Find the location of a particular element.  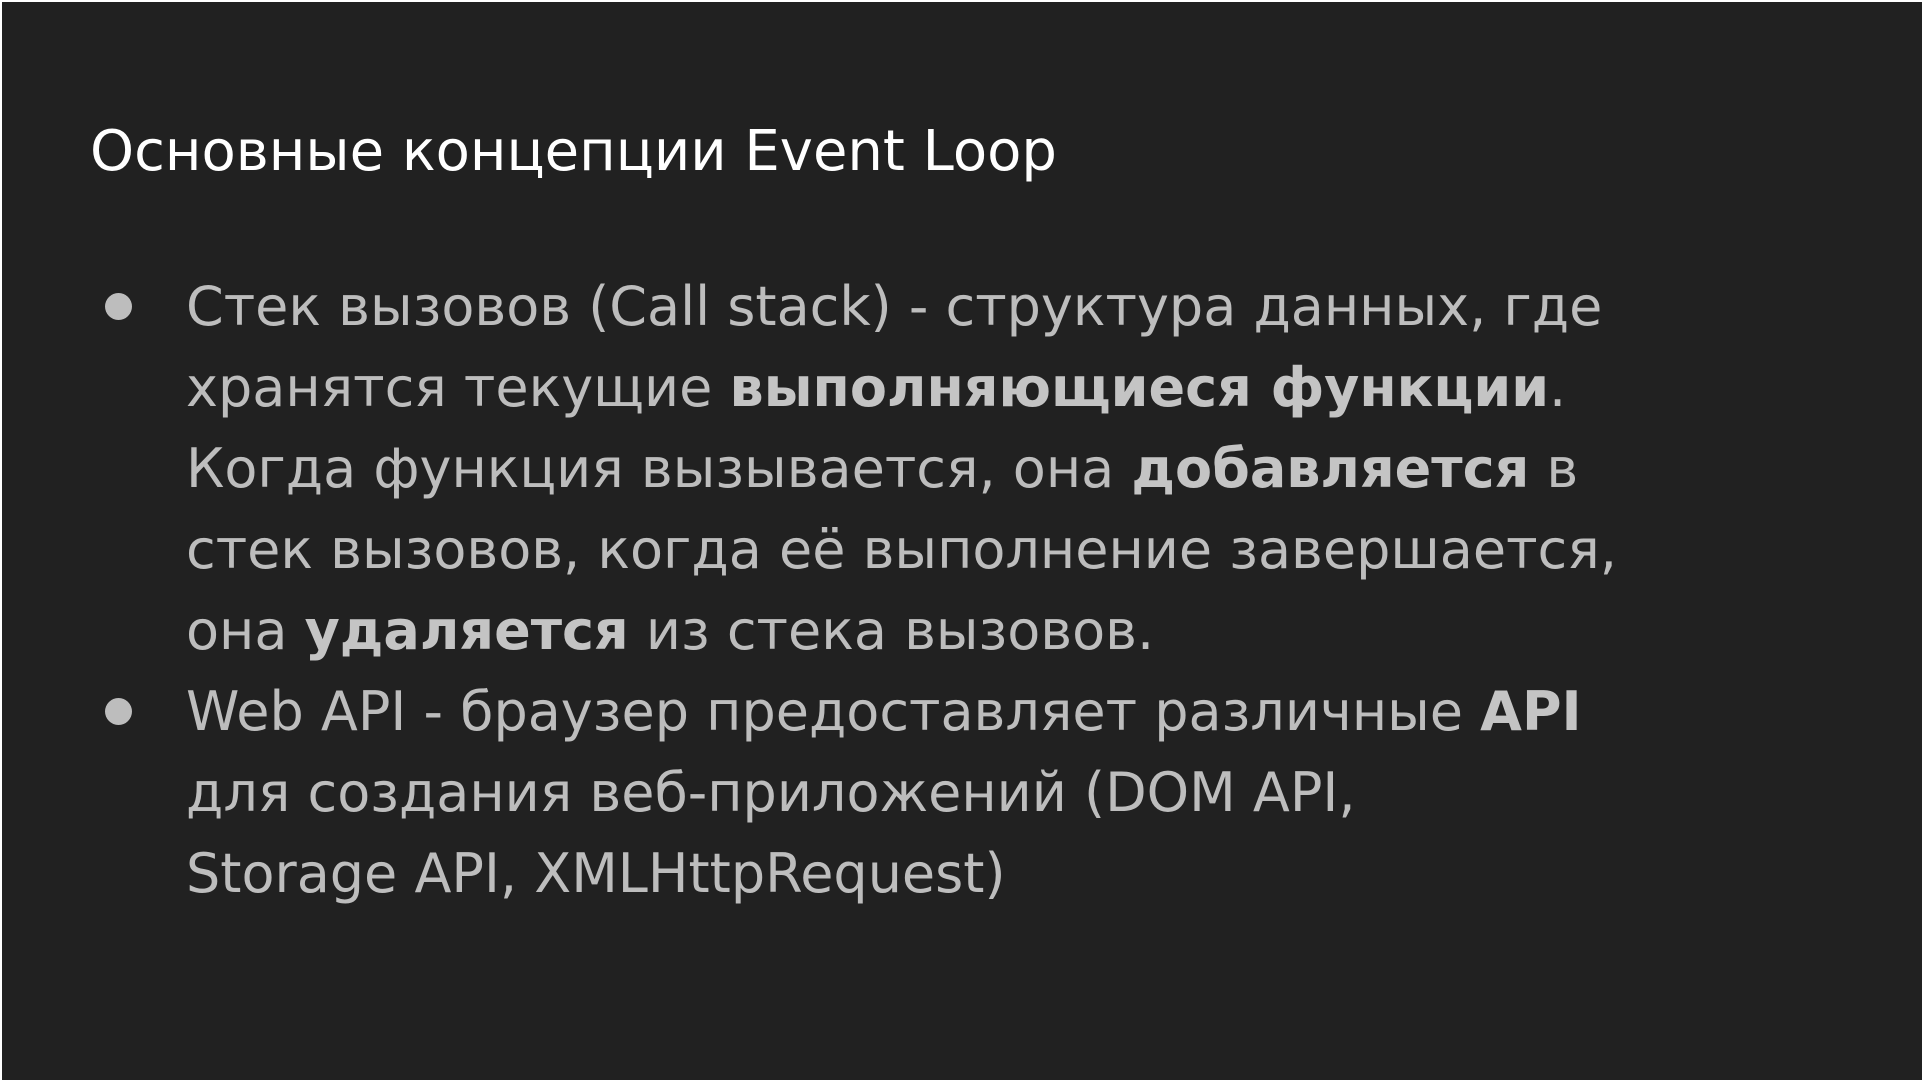

bullet-line: хранятся текущие выполняющиеся функции. is located at coordinates (1024, 387).